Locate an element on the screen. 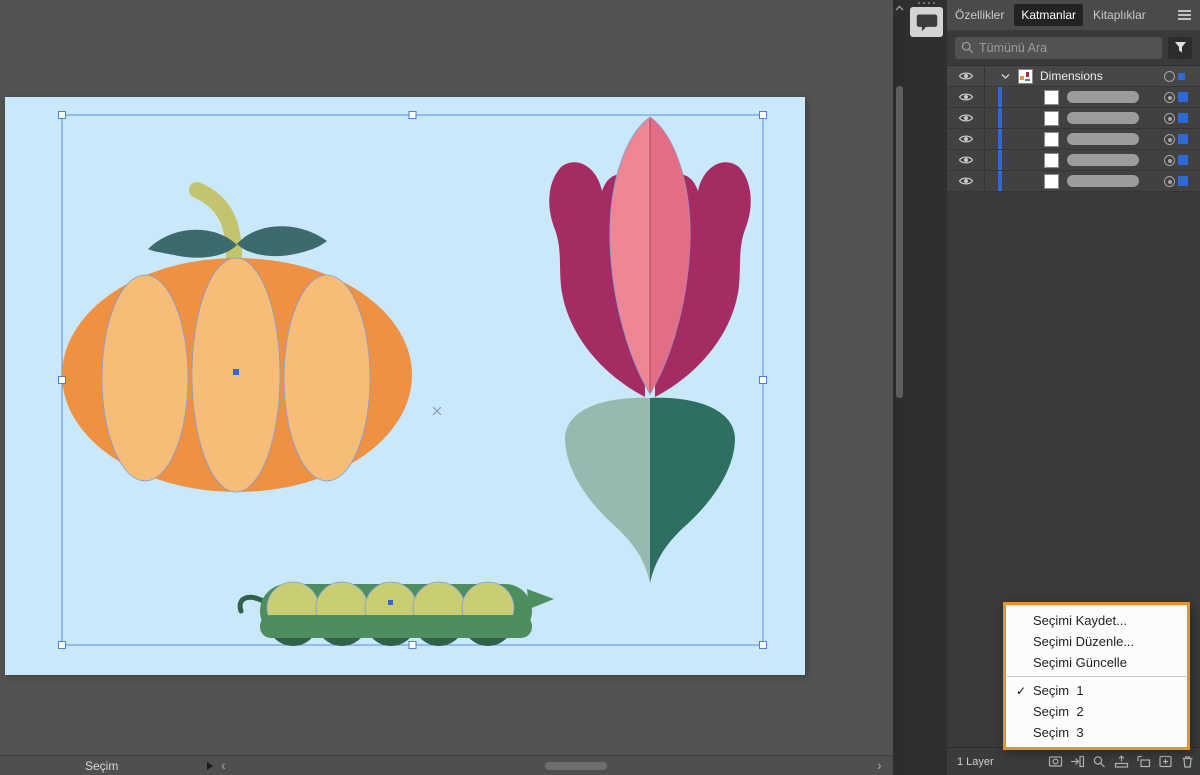  beet-root-left is located at coordinates (607, 490).